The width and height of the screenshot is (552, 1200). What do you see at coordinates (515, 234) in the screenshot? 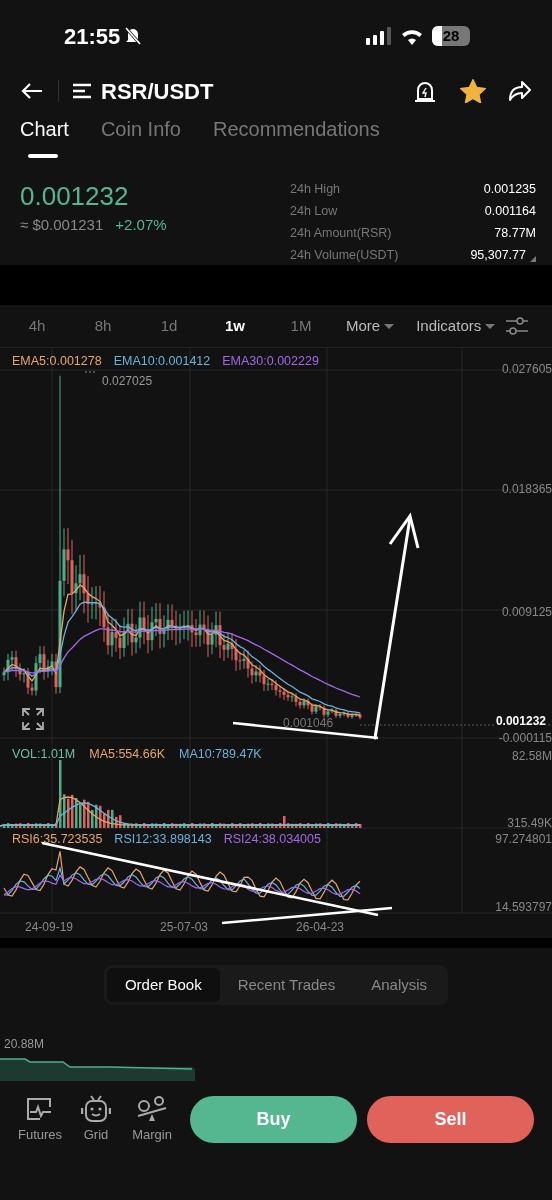
I see `stat-value: 78.77M` at bounding box center [515, 234].